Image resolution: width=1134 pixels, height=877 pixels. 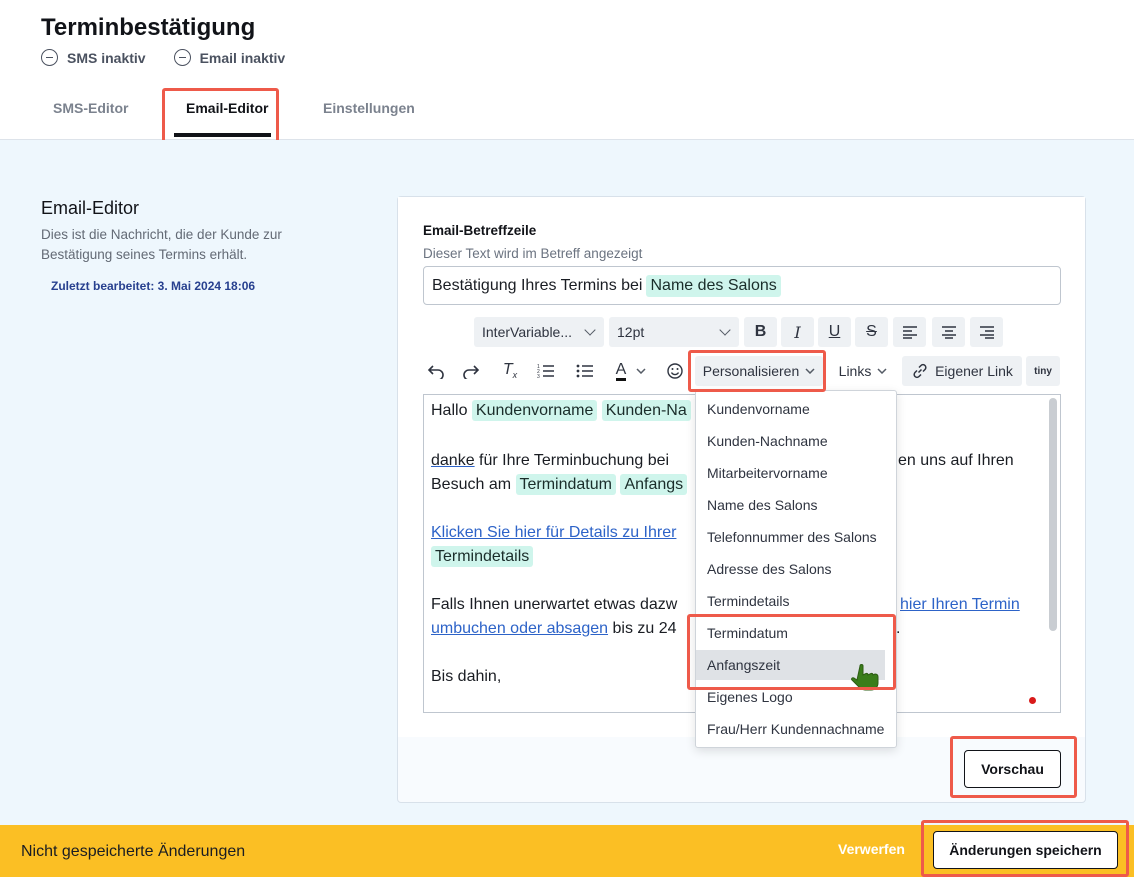 I want to click on personalize-button: Personalisieren, so click(x=759, y=371).